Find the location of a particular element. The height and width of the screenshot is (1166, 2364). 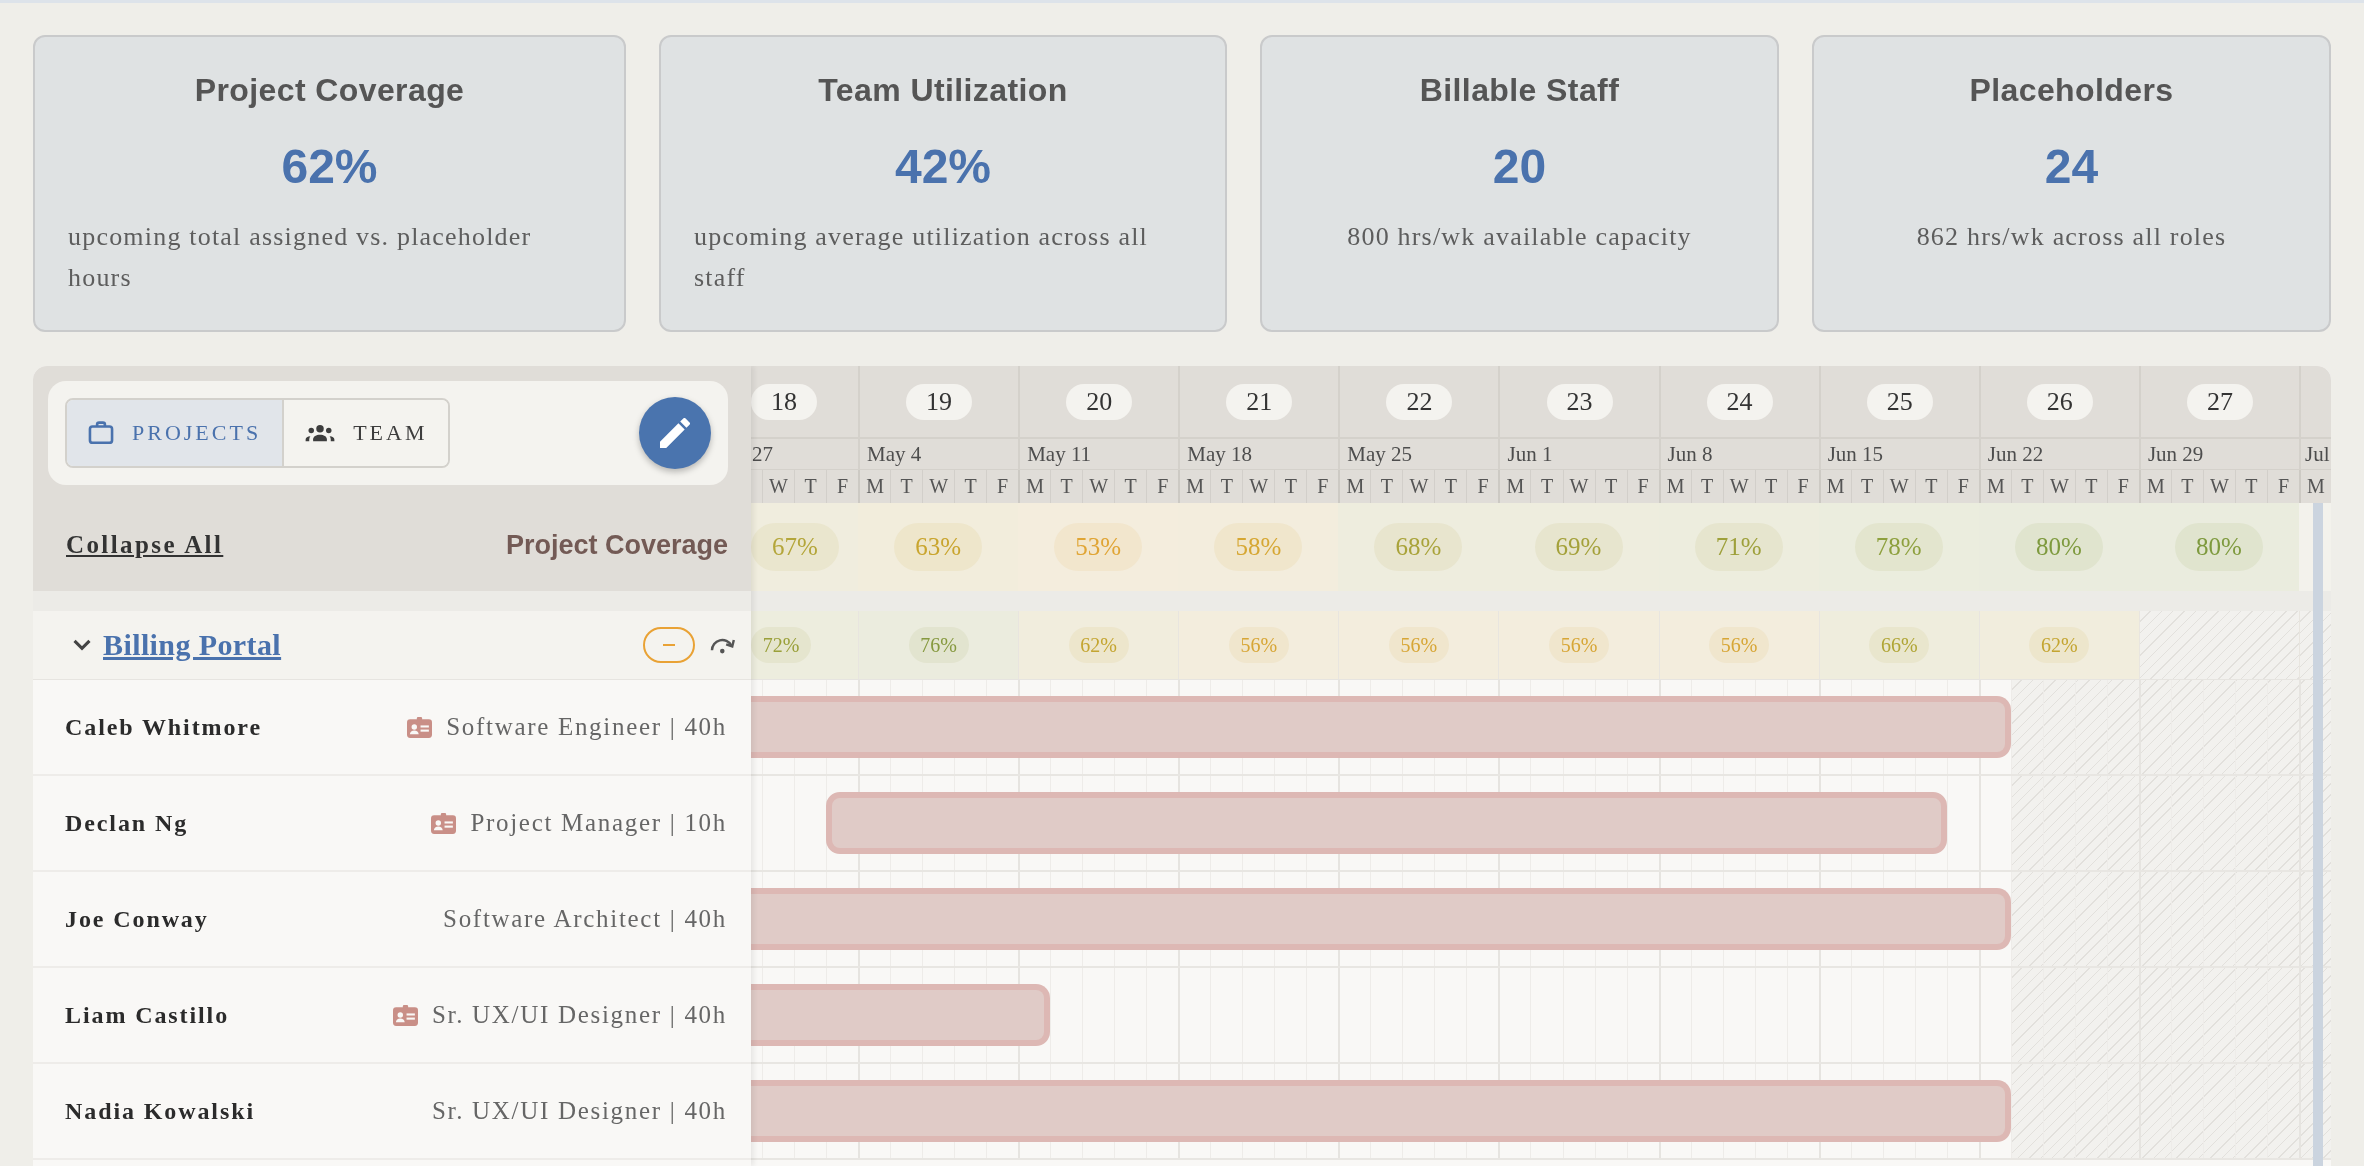

person-name: Caleb Whitmore is located at coordinates (164, 727).